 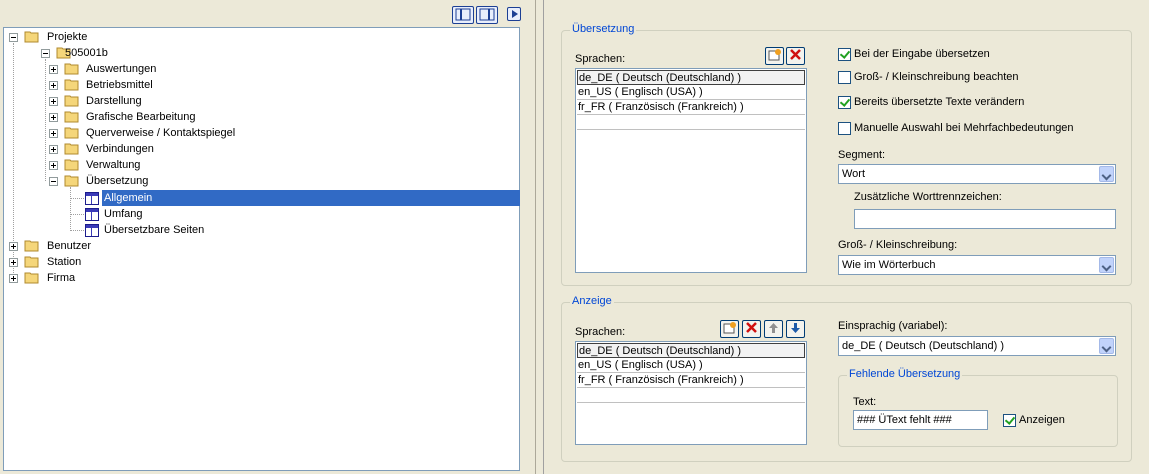 What do you see at coordinates (920, 420) in the screenshot?
I see `missing-text-input: ### ÜText fehlt ###` at bounding box center [920, 420].